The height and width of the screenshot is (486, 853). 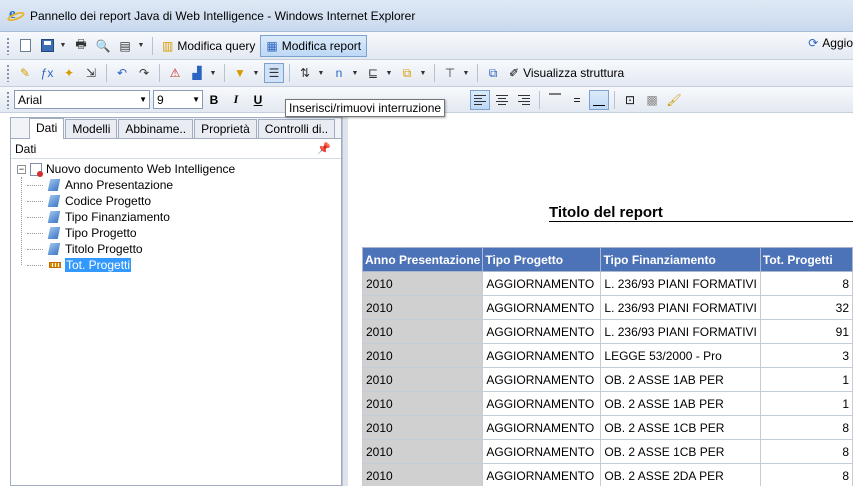 What do you see at coordinates (630, 100) in the screenshot?
I see `wrap-text-icon: ⊡` at bounding box center [630, 100].